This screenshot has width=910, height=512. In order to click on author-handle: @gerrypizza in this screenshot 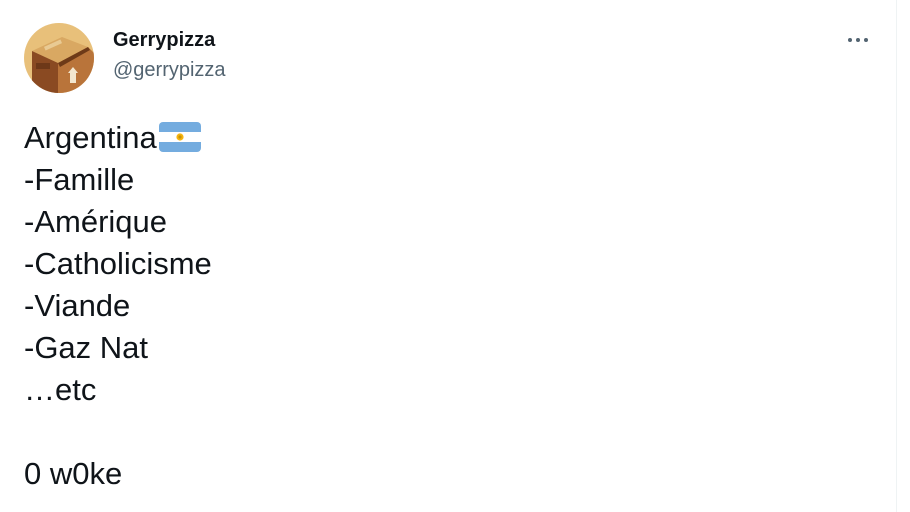, I will do `click(169, 70)`.